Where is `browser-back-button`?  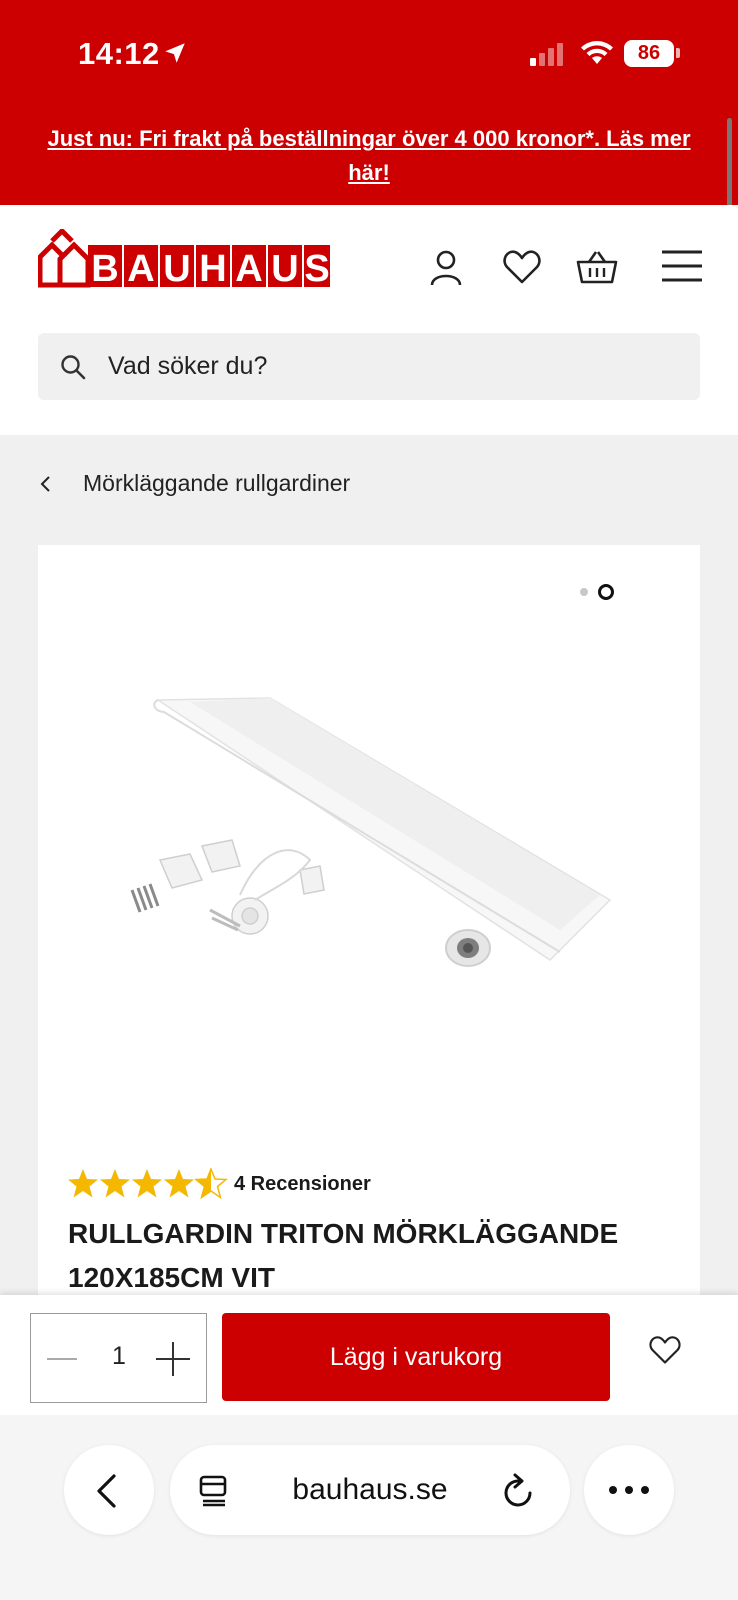 browser-back-button is located at coordinates (109, 1490).